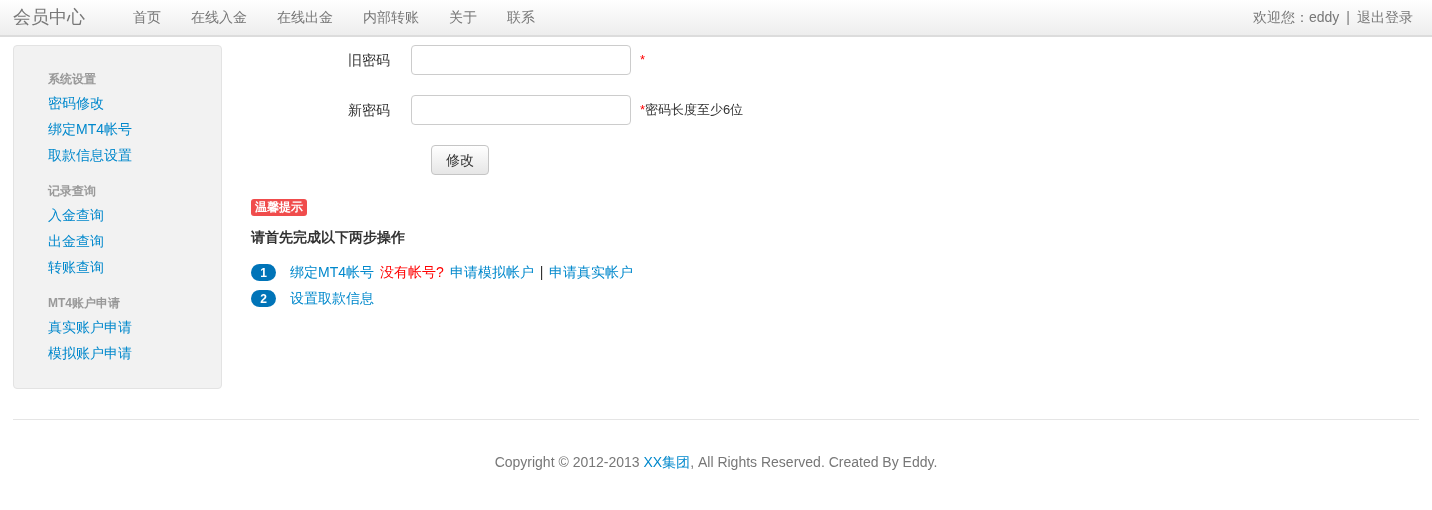 This screenshot has height=510, width=1432. I want to click on step-link: 申请模拟帐户, so click(491, 272).